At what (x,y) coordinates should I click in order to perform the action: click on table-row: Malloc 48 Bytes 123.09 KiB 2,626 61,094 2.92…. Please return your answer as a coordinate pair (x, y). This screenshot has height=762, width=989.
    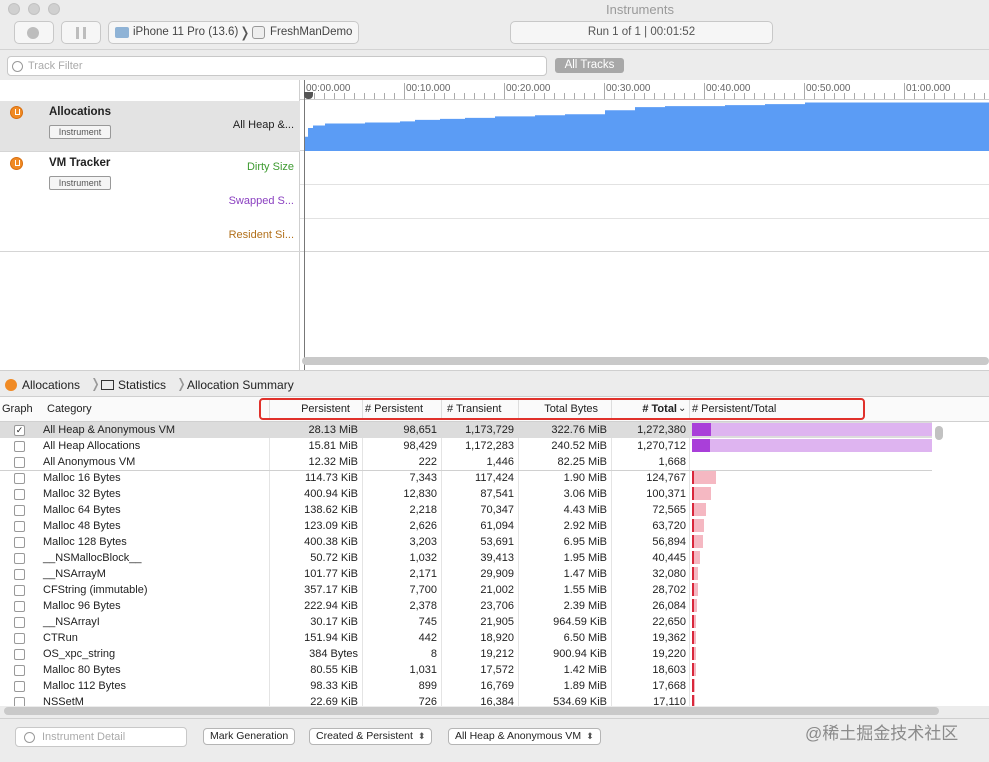
    Looking at the image, I should click on (466, 526).